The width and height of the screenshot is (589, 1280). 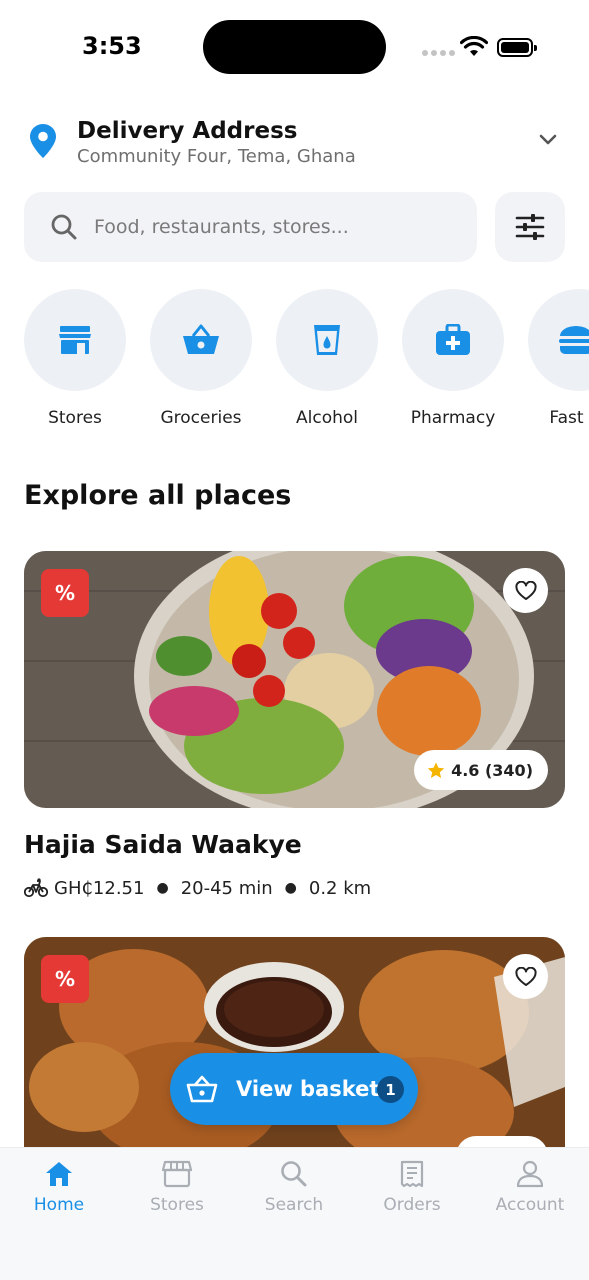 What do you see at coordinates (530, 1205) in the screenshot?
I see `tab-label: Account` at bounding box center [530, 1205].